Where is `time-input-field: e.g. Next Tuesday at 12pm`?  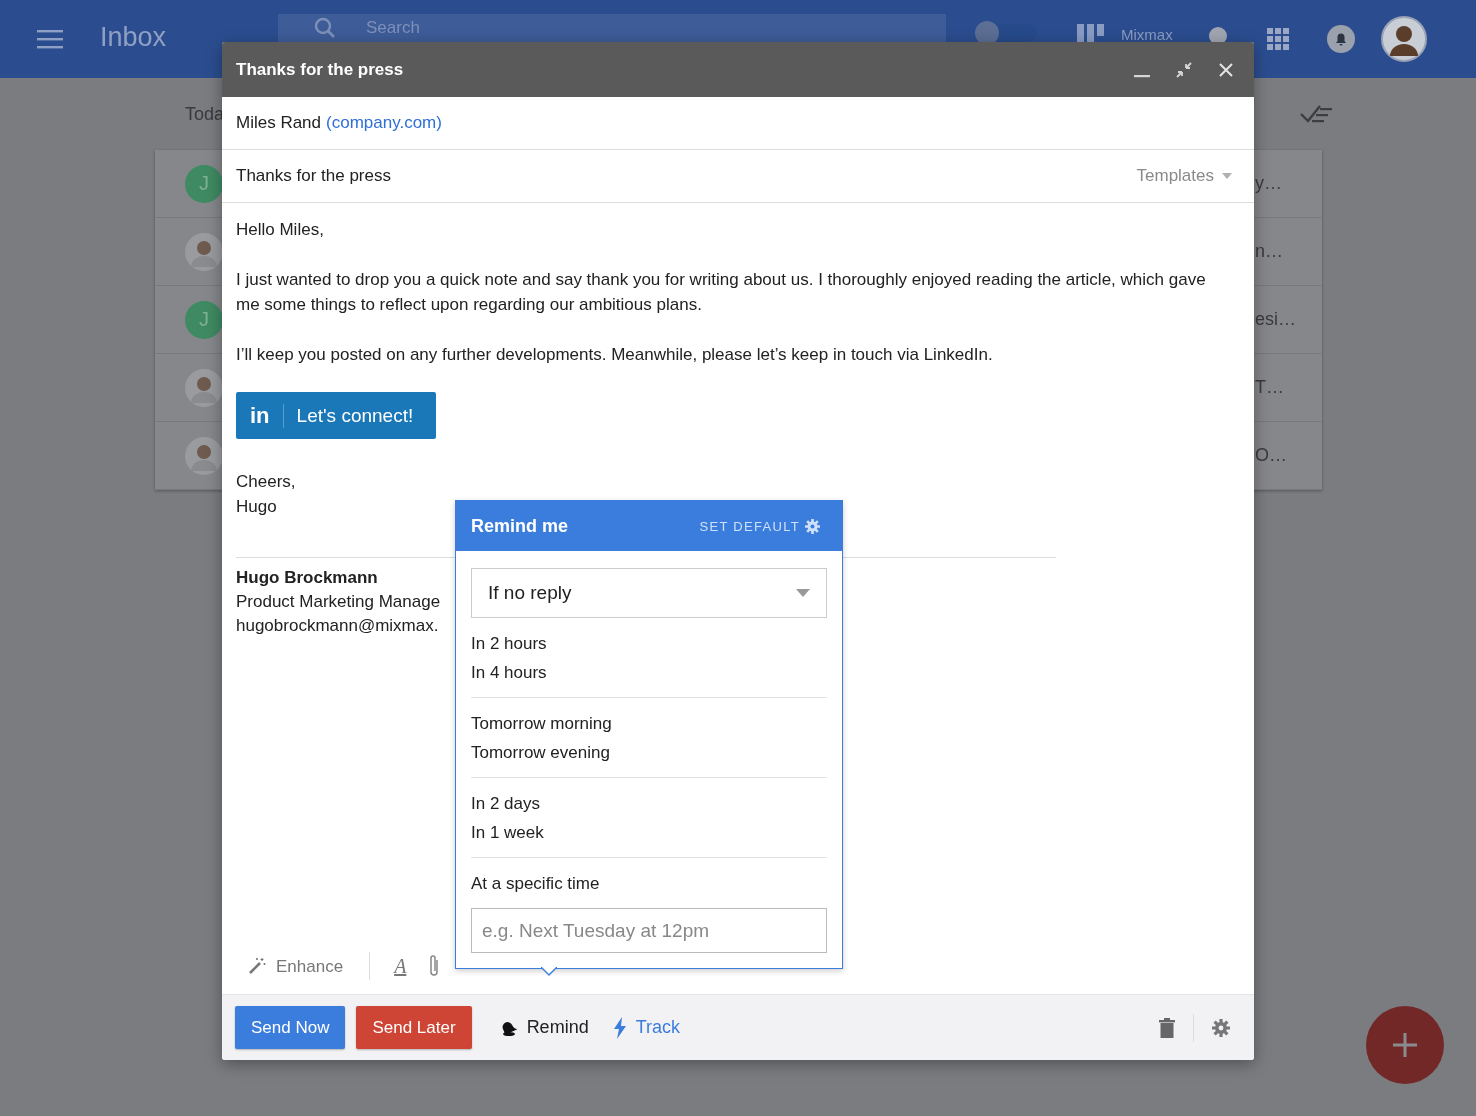
time-input-field: e.g. Next Tuesday at 12pm is located at coordinates (649, 930).